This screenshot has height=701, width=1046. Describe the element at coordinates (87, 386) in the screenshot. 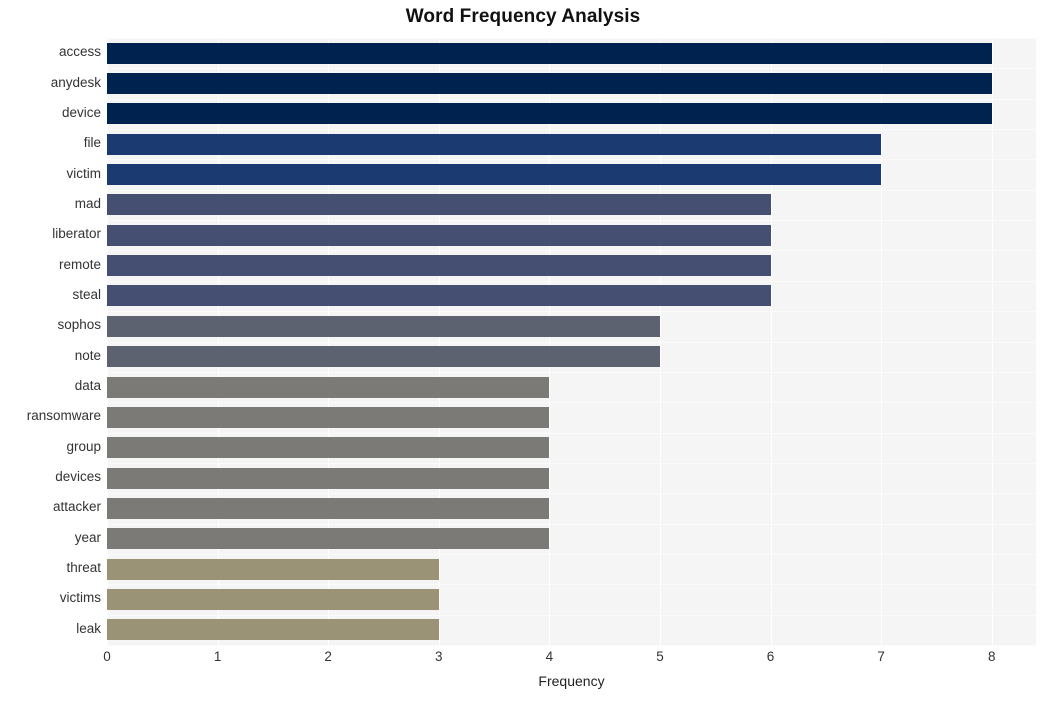

I see `y-axis-tick-label: data` at that location.